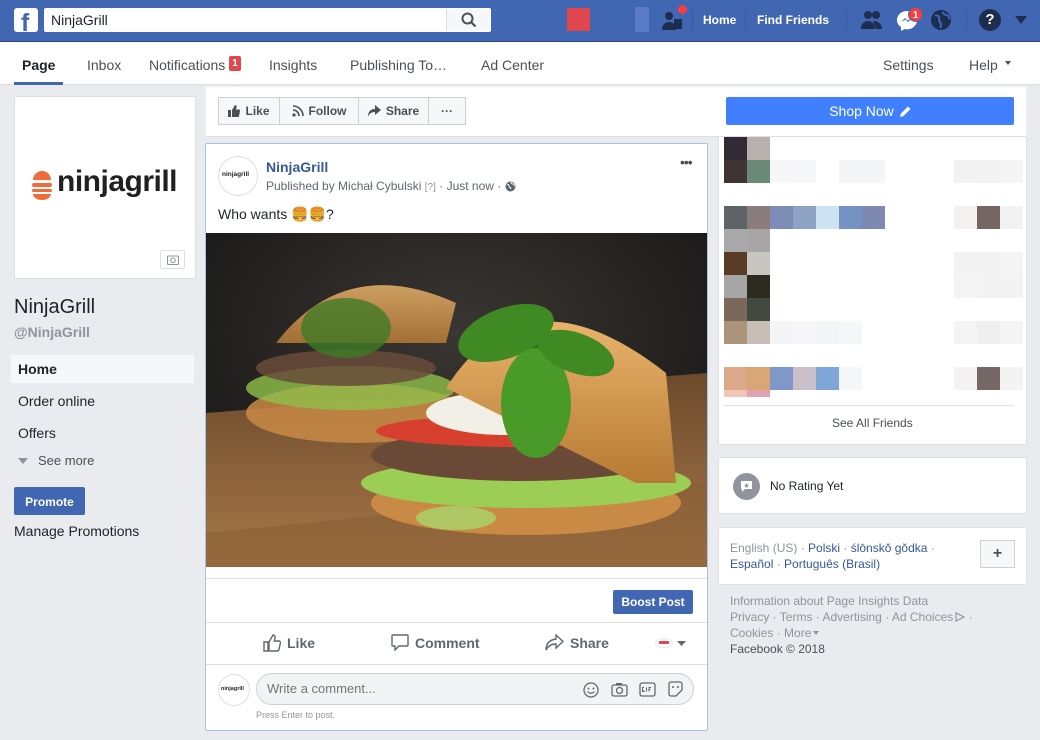 The width and height of the screenshot is (1040, 740). Describe the element at coordinates (49, 501) in the screenshot. I see `promote-button: Promote` at that location.